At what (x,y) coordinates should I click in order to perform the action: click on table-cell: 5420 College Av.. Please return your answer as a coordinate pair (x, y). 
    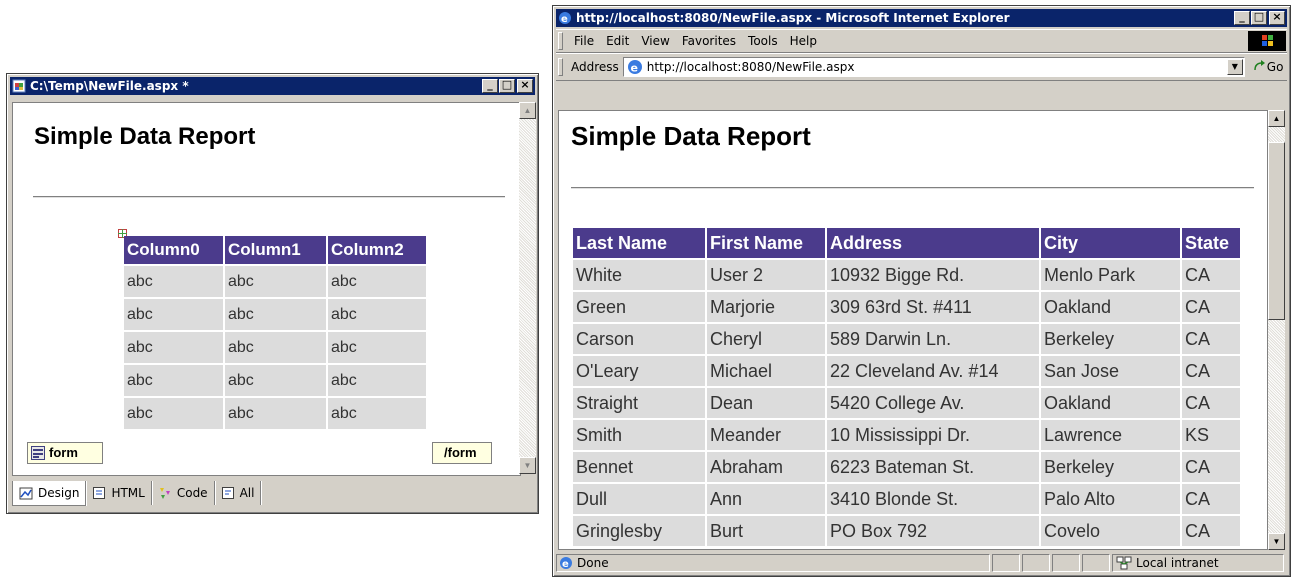
    Looking at the image, I should click on (933, 403).